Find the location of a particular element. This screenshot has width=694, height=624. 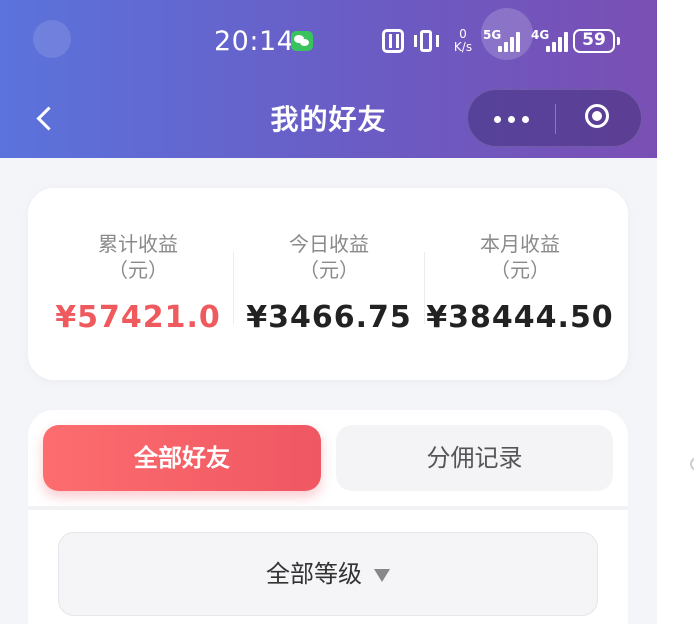

wechat-icon is located at coordinates (302, 41).